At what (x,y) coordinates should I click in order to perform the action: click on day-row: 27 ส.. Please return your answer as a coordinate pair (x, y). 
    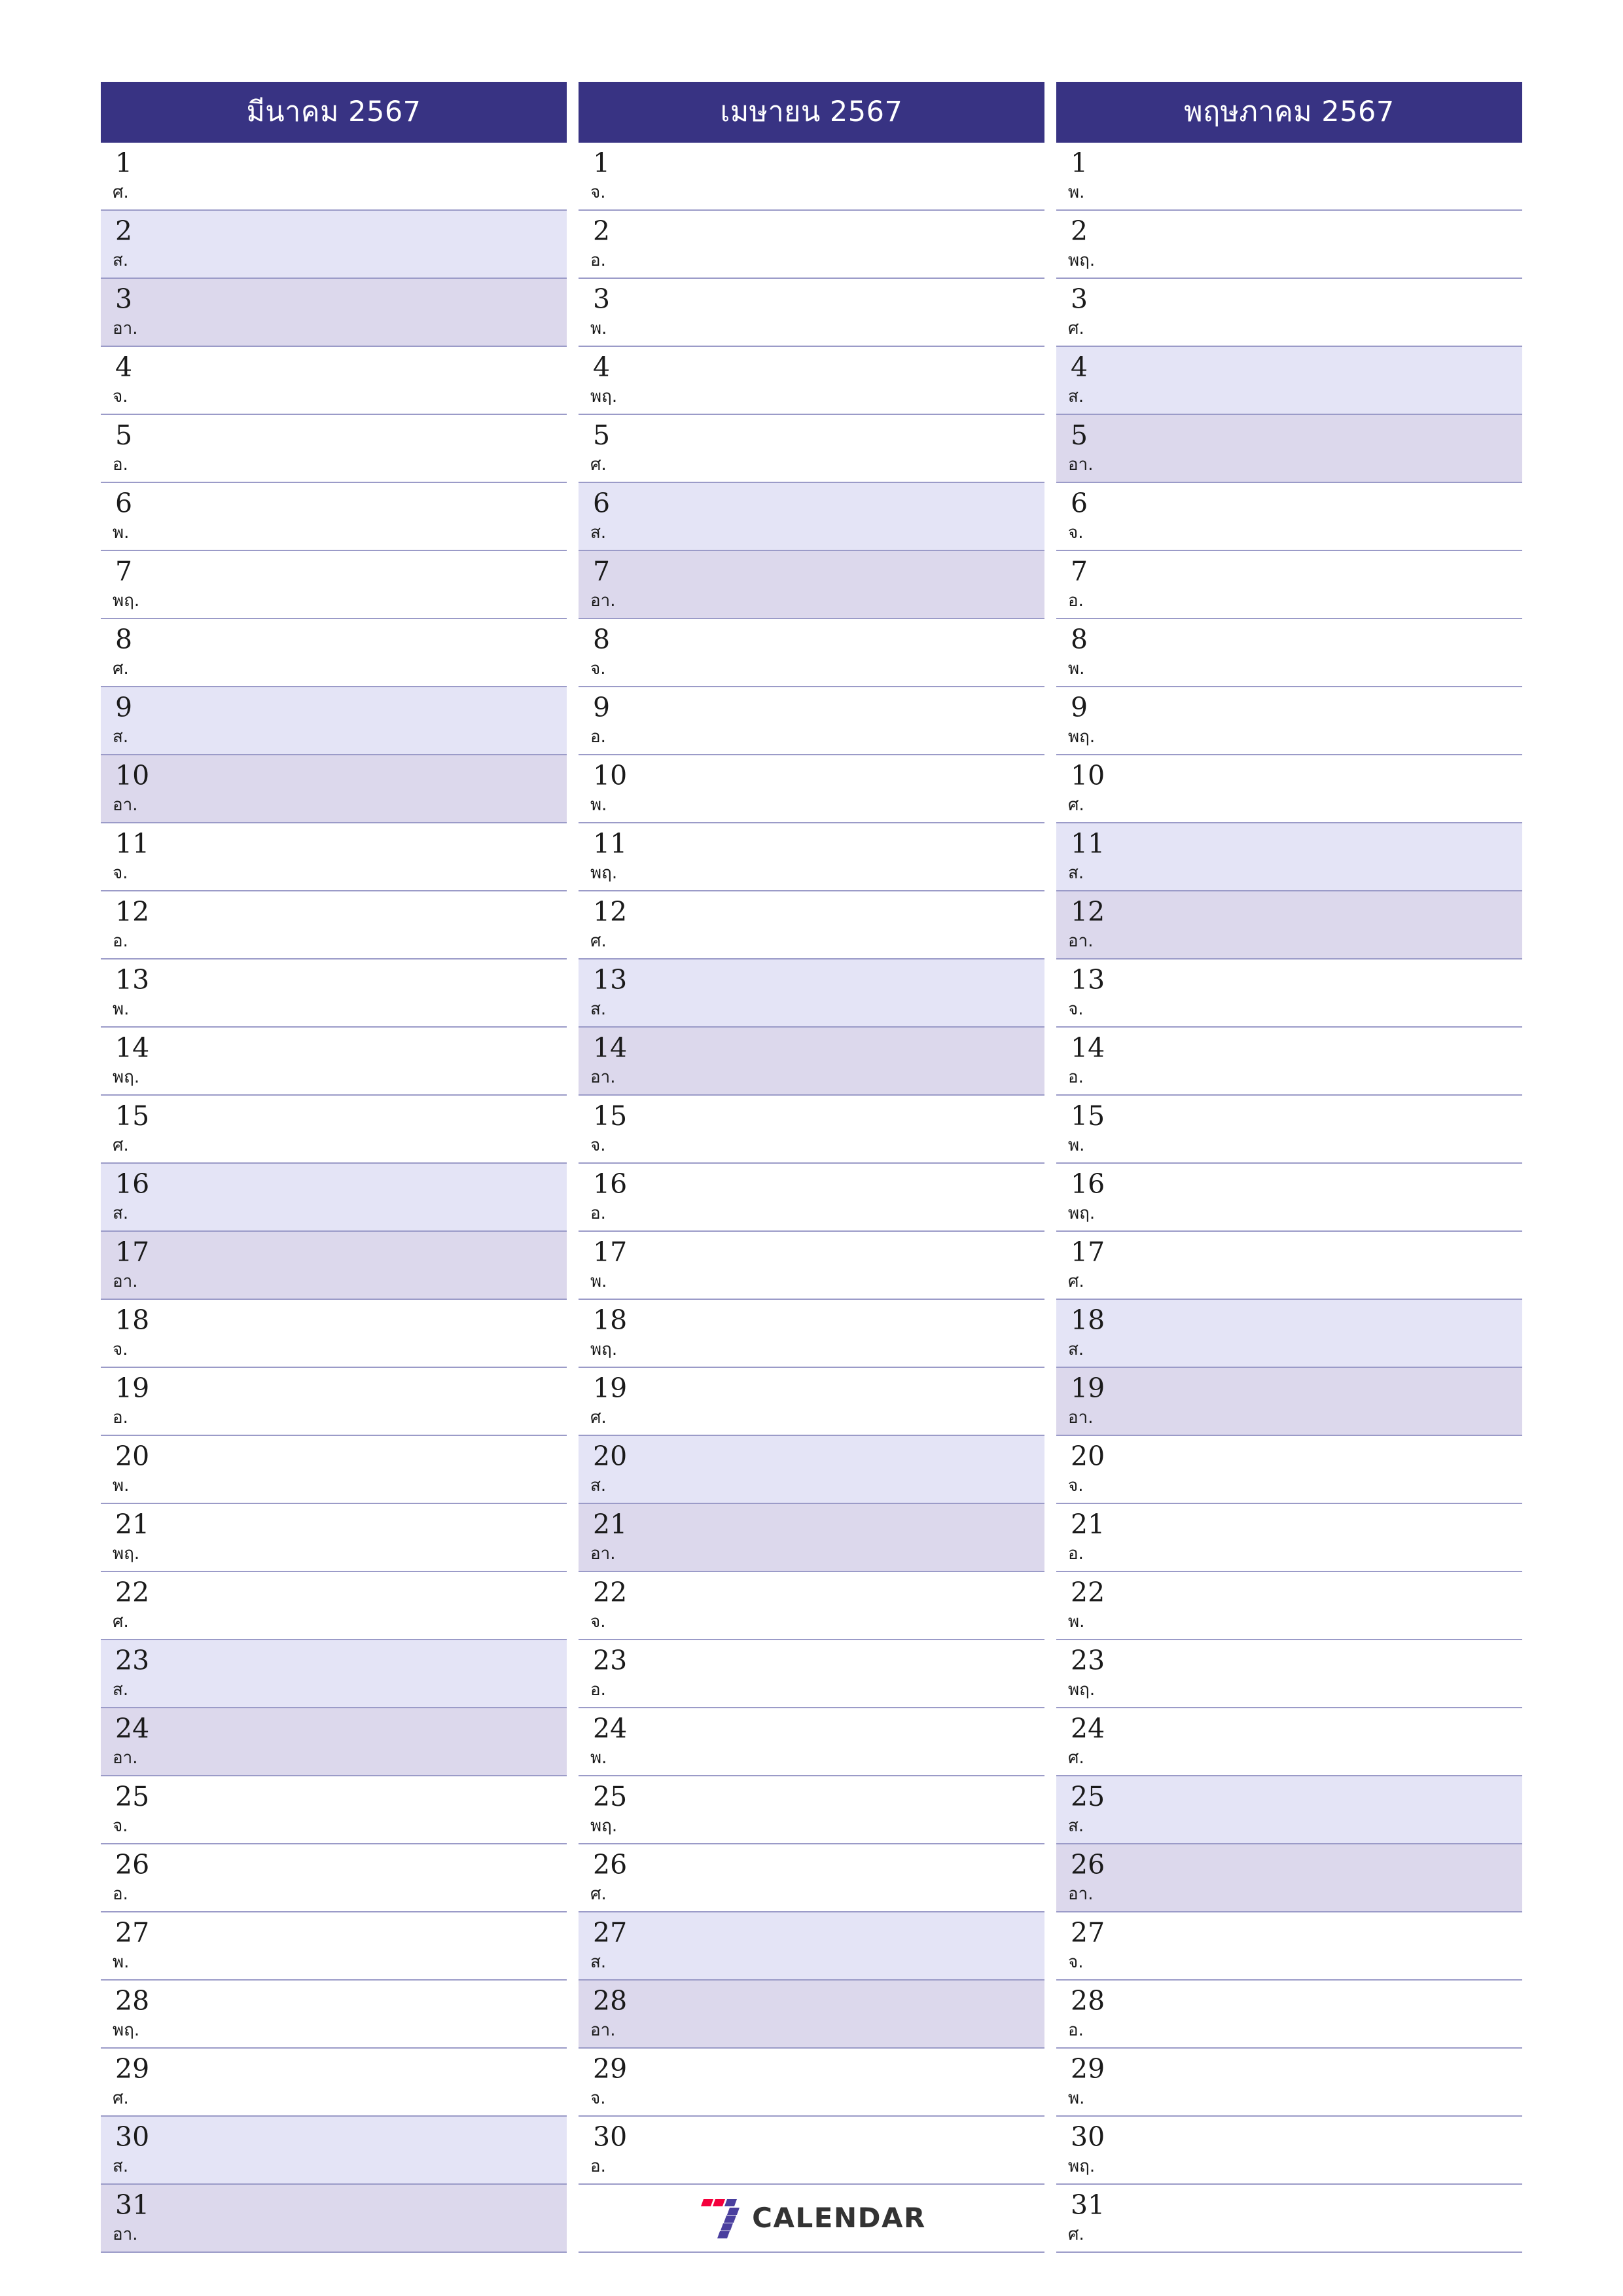
    Looking at the image, I should click on (811, 1946).